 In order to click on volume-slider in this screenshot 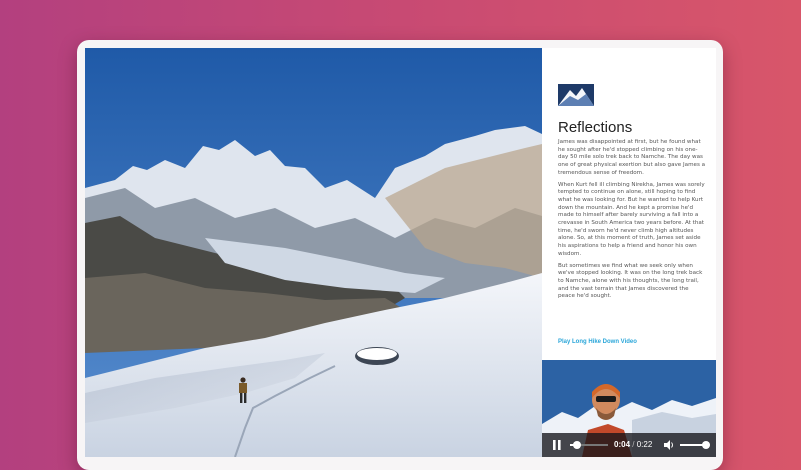, I will do `click(695, 445)`.